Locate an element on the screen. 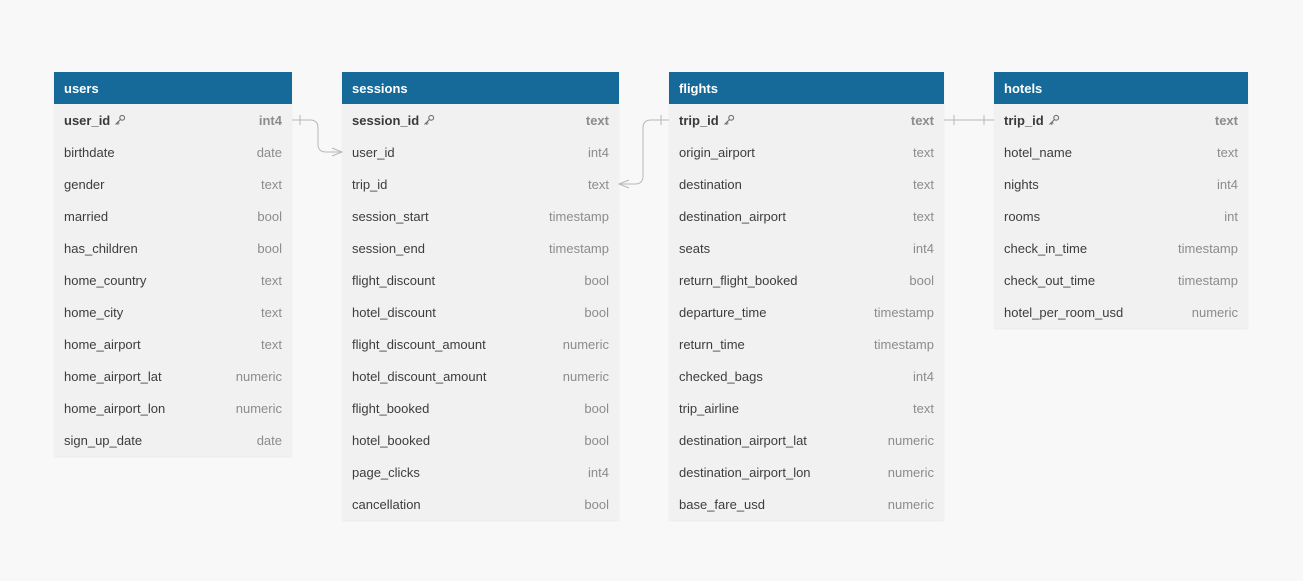 The width and height of the screenshot is (1303, 581). field-name-wrap: base_fare_usd is located at coordinates (722, 504).